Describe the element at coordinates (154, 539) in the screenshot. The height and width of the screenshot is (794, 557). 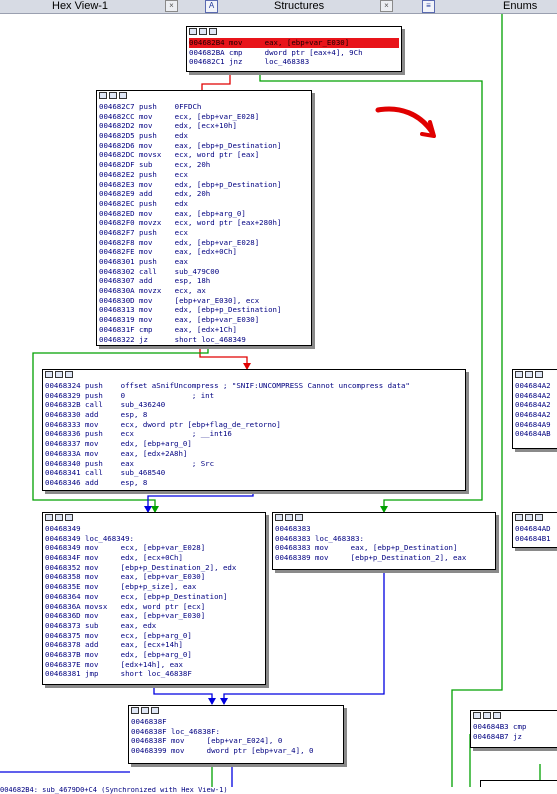
I see `code-line: 00468349 loc_468349:` at that location.